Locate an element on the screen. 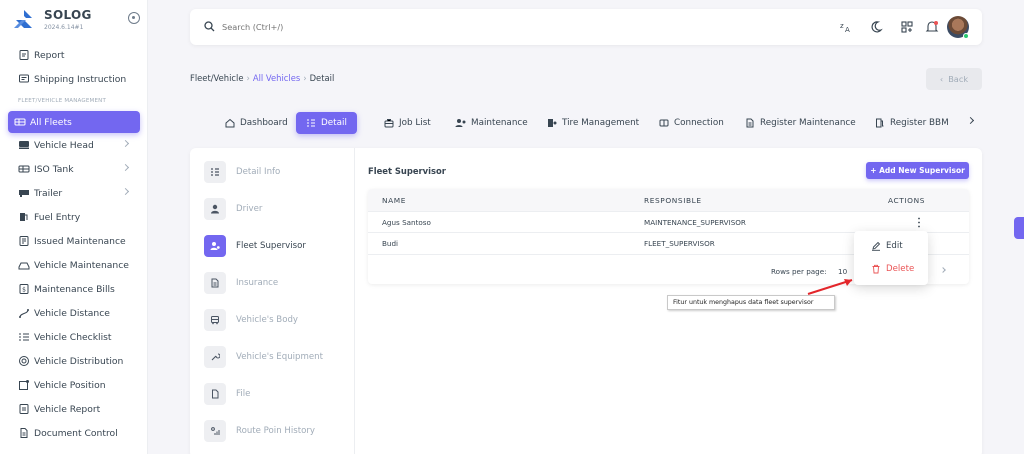  column-header-name: NAME is located at coordinates (394, 200).